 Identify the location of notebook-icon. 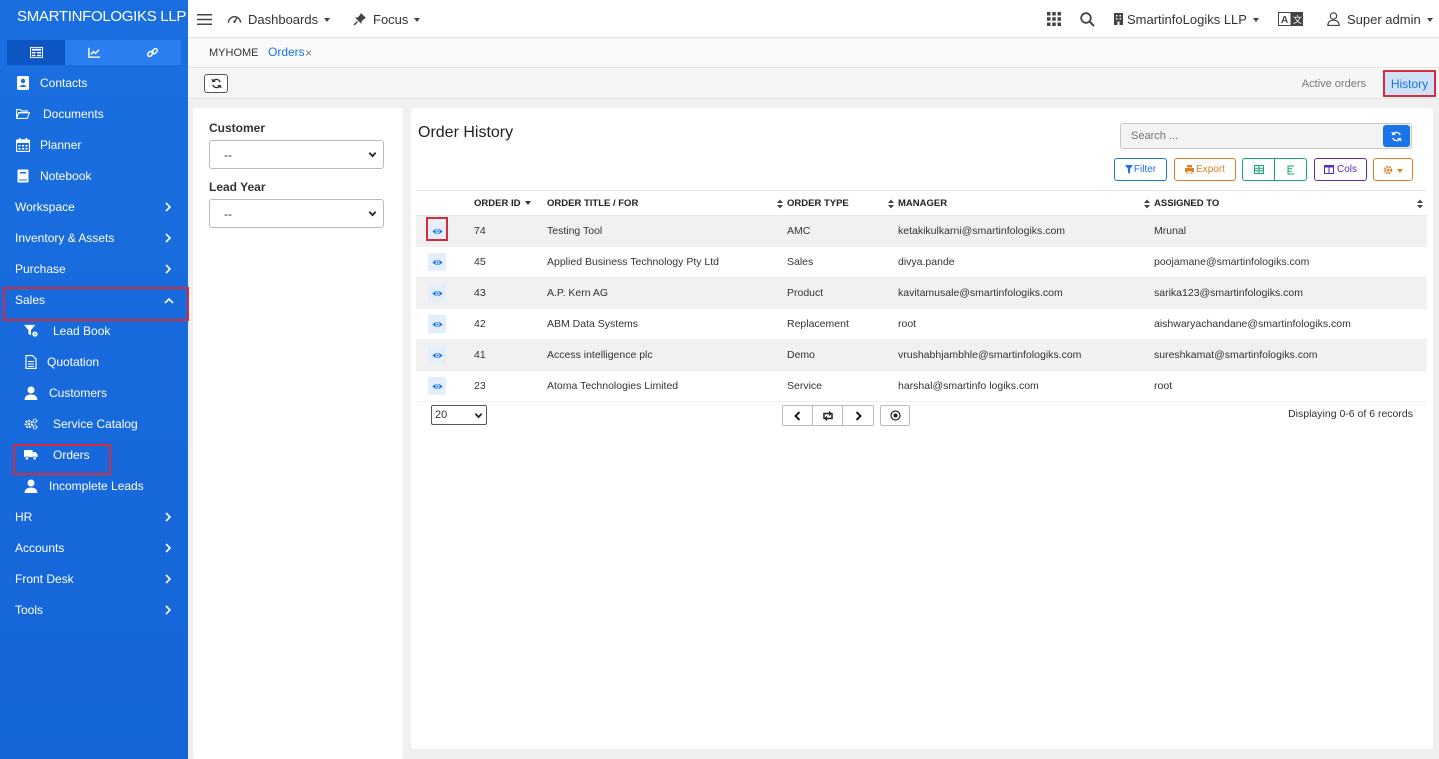
(23, 176).